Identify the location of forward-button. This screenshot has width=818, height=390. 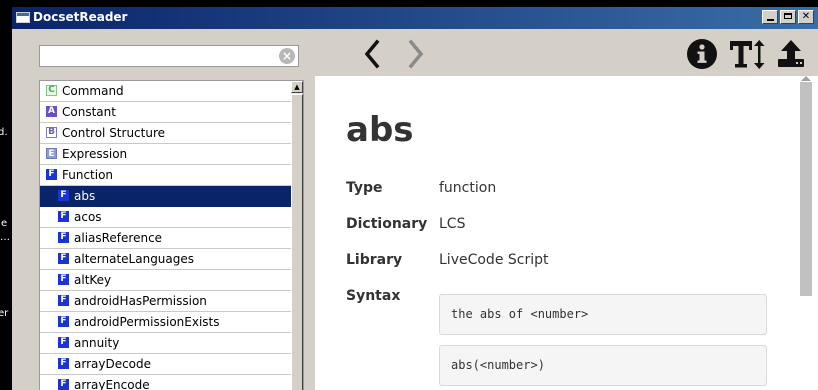
(415, 54).